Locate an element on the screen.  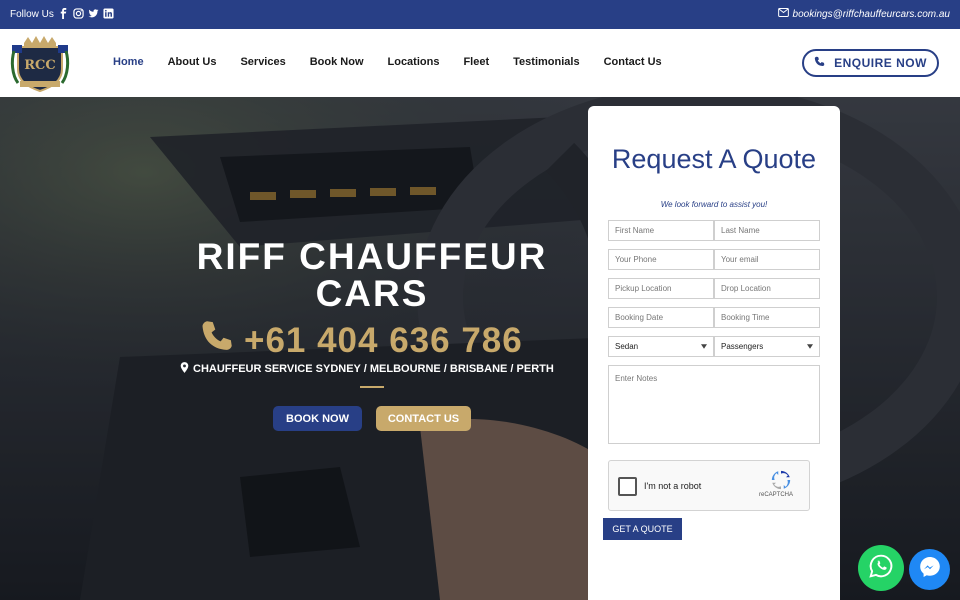
whatsapp-icon is located at coordinates (881, 568).